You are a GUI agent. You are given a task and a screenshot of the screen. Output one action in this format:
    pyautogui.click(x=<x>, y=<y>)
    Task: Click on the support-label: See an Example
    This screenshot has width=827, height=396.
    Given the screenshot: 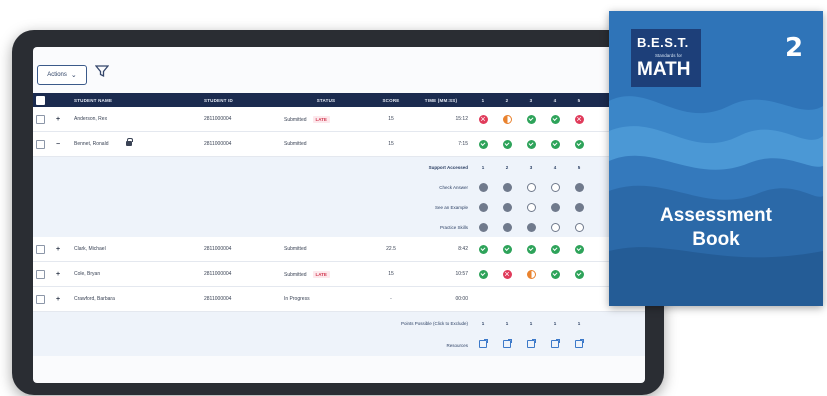 What is the action you would take?
    pyautogui.click(x=451, y=207)
    